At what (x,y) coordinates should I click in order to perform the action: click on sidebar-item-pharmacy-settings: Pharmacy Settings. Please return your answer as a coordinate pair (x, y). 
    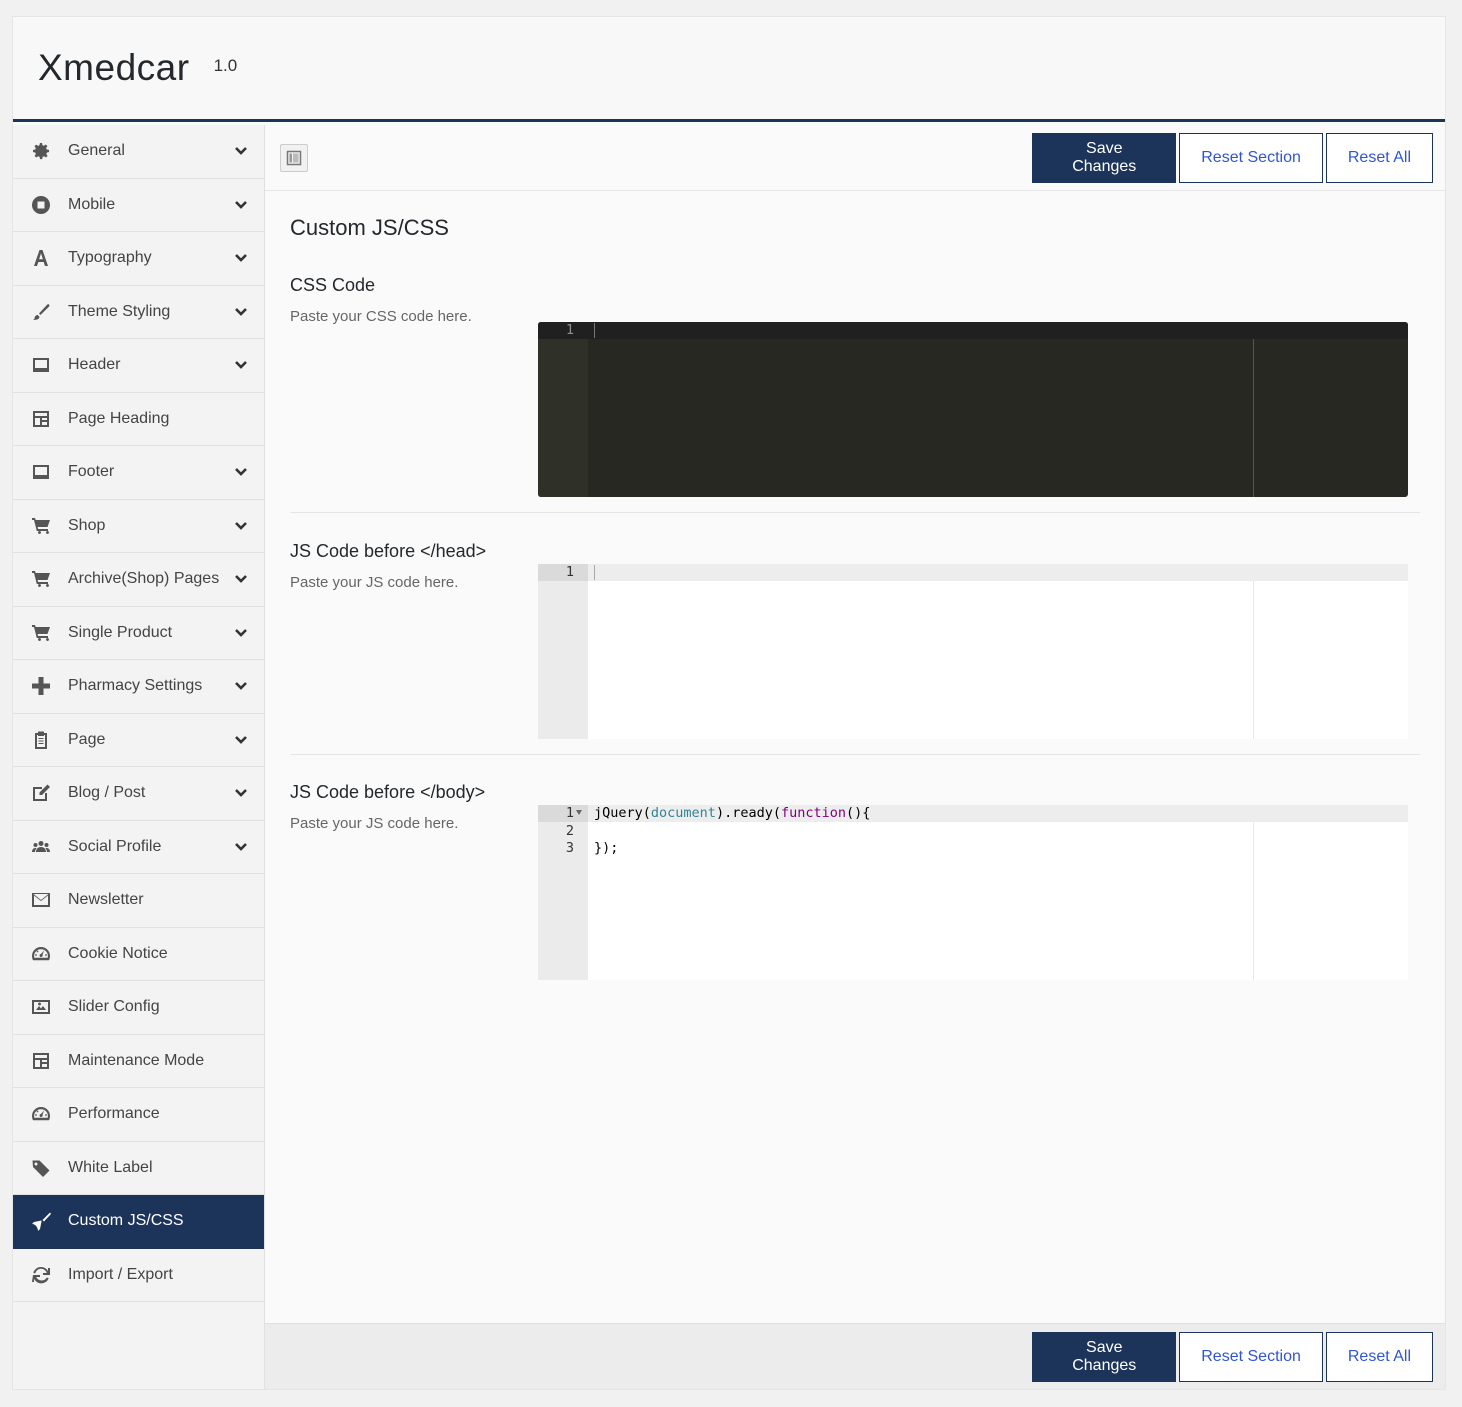
    Looking at the image, I should click on (138, 687).